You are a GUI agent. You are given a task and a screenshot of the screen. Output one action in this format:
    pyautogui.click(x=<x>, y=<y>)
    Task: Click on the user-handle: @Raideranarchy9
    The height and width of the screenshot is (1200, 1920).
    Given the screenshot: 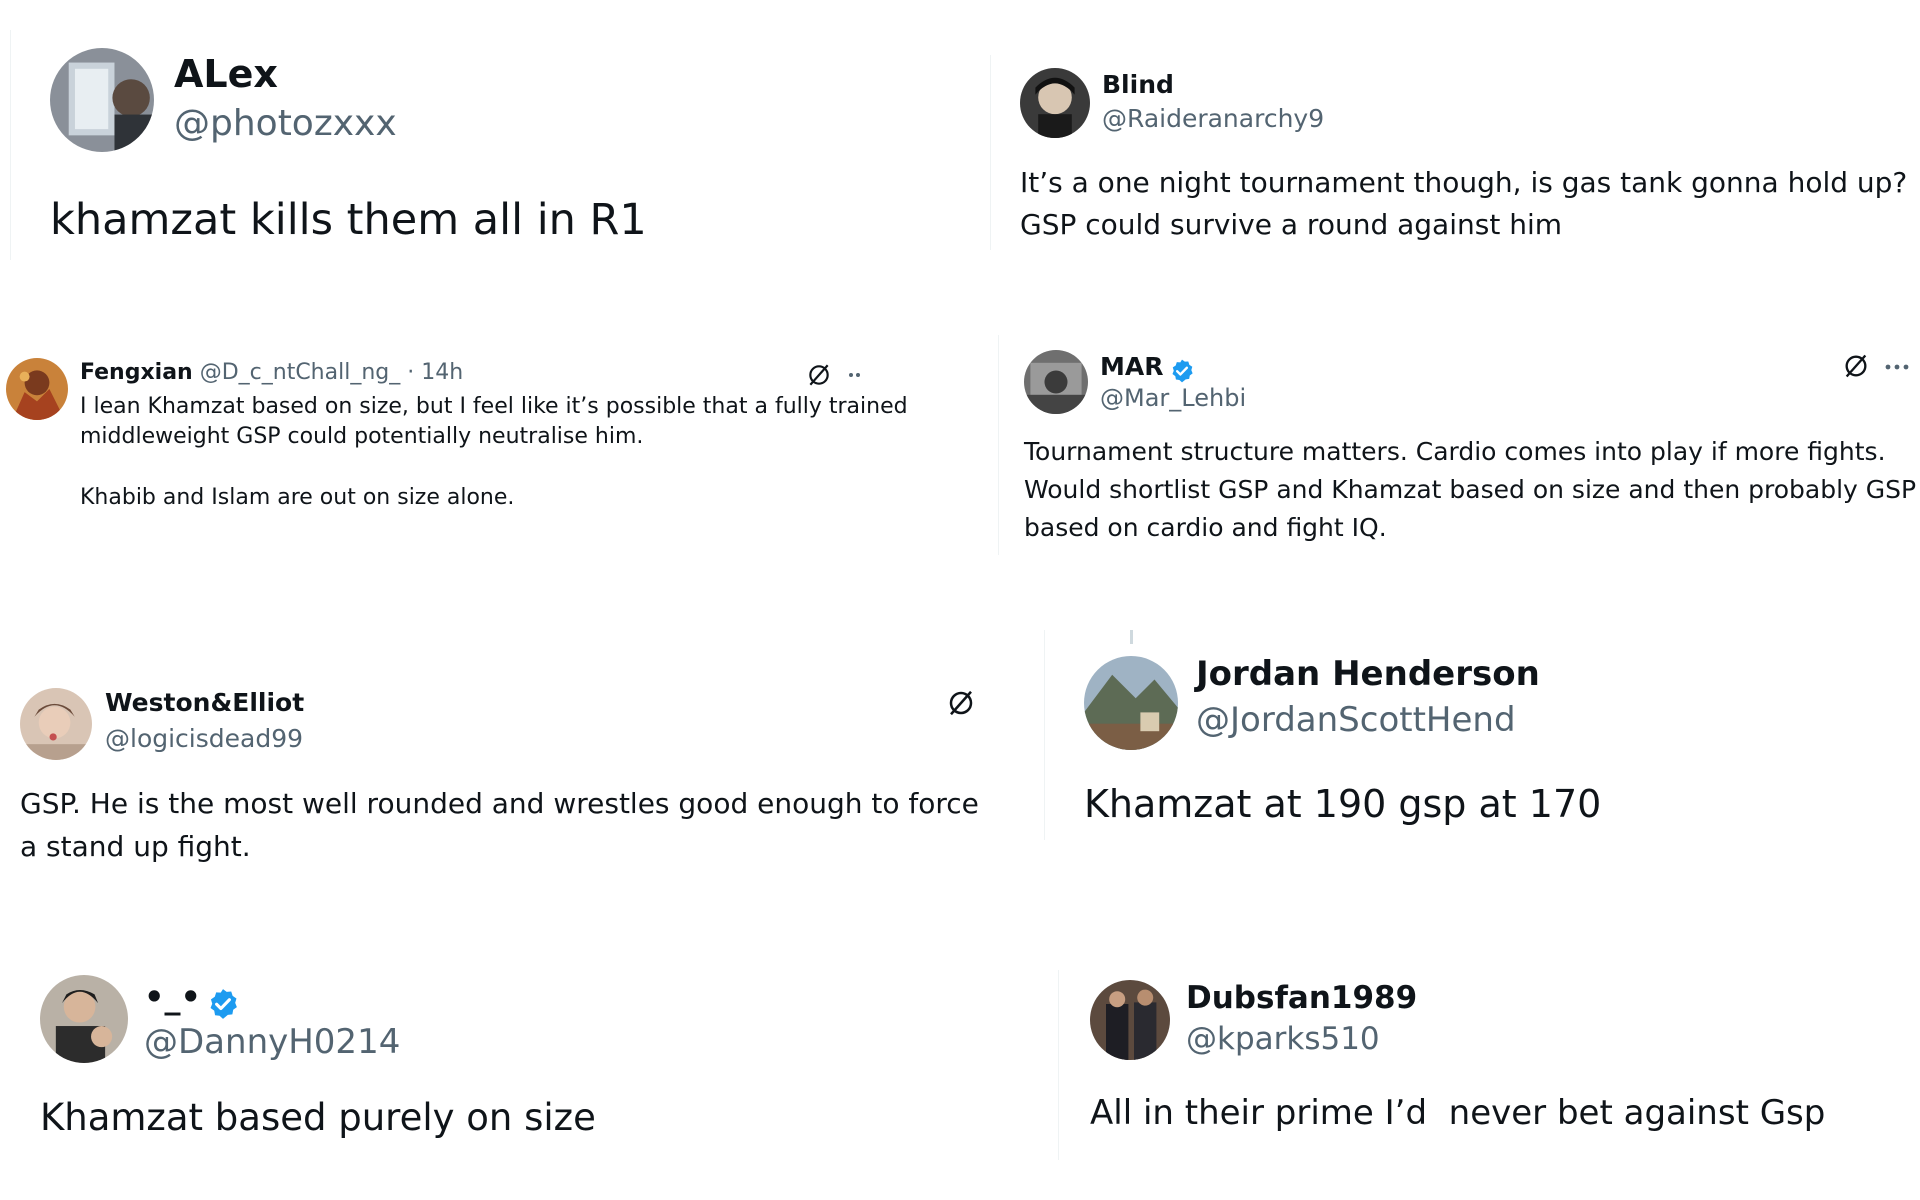 What is the action you would take?
    pyautogui.click(x=1213, y=118)
    